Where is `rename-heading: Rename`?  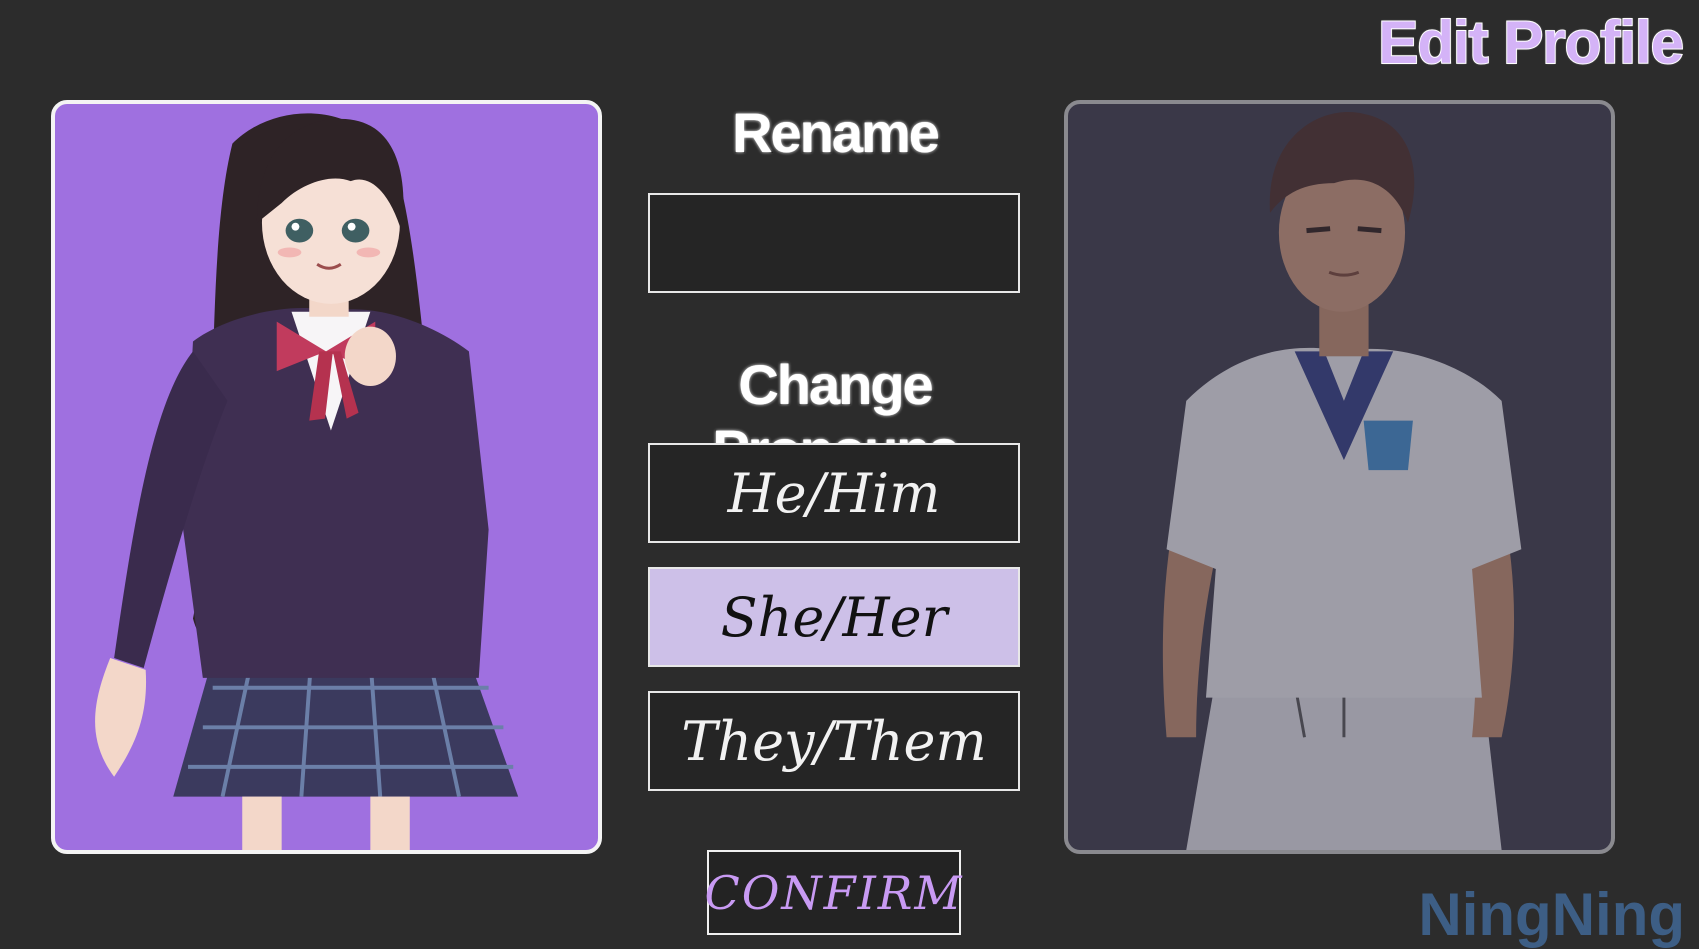
rename-heading: Rename is located at coordinates (836, 132).